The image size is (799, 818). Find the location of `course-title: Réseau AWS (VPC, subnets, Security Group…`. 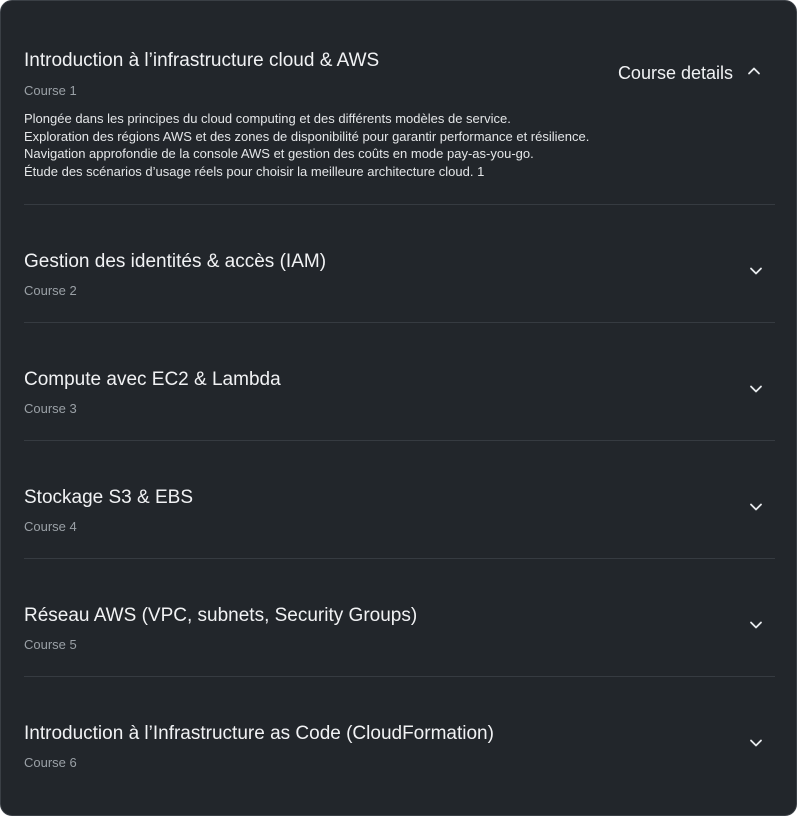

course-title: Réseau AWS (VPC, subnets, Security Group… is located at coordinates (221, 615).